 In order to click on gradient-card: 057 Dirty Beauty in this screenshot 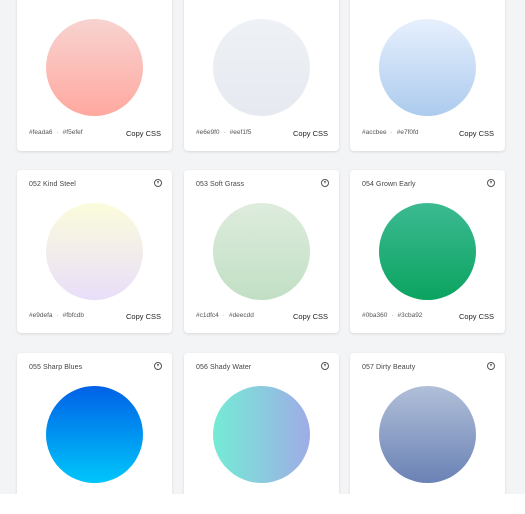, I will do `click(427, 428)`.